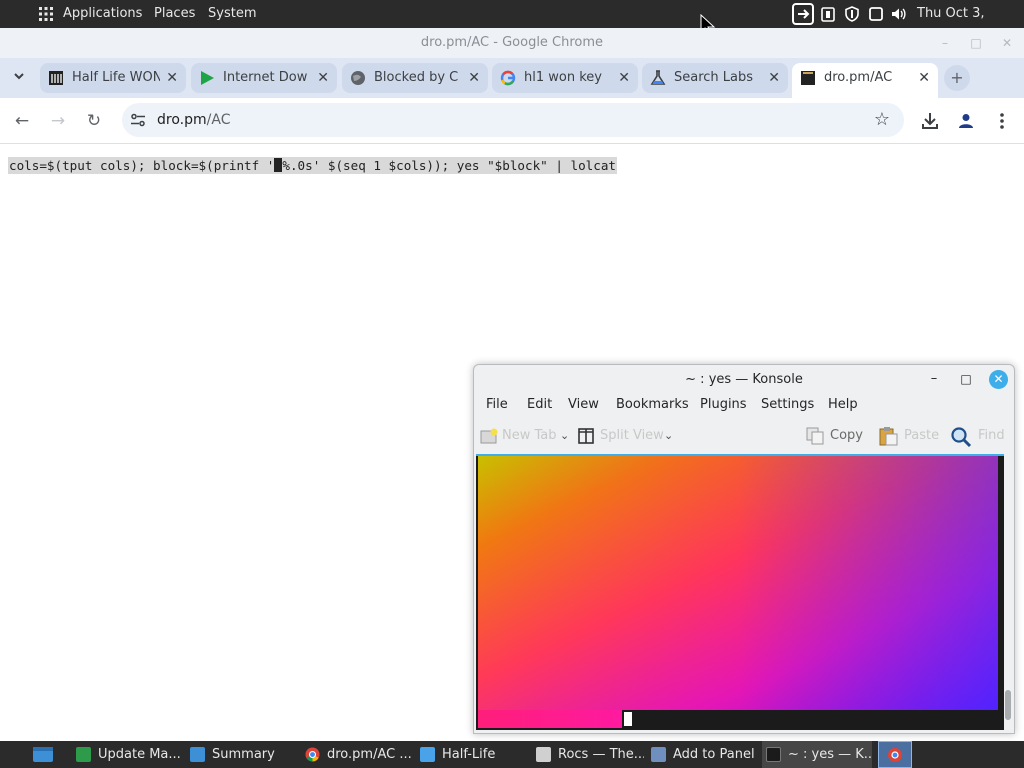 This screenshot has height=768, width=1024. I want to click on split-view-icon, so click(586, 436).